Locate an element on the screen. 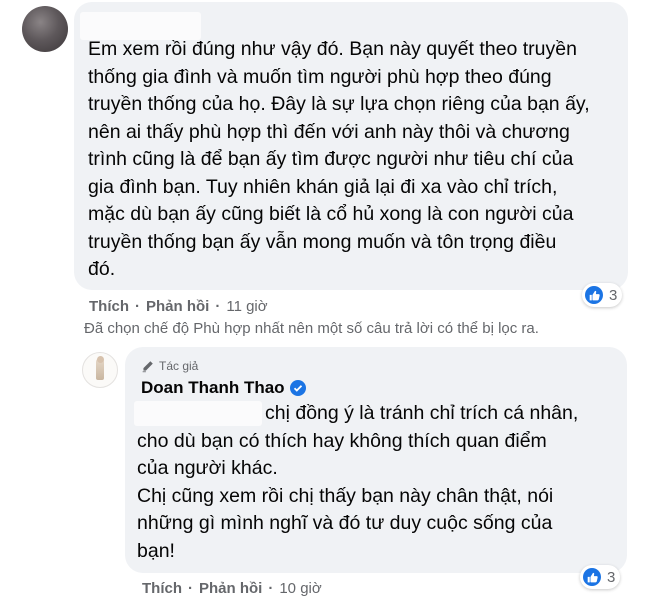 The image size is (645, 610). reaction-summary: 3 is located at coordinates (602, 295).